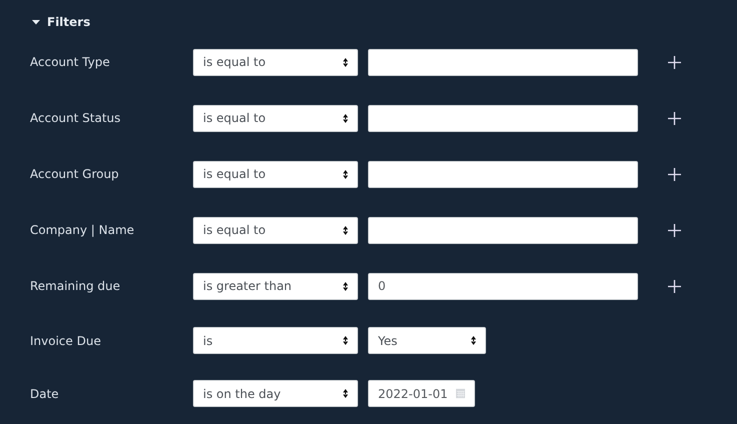 Image resolution: width=737 pixels, height=424 pixels. I want to click on filter-label: Account Type, so click(70, 62).